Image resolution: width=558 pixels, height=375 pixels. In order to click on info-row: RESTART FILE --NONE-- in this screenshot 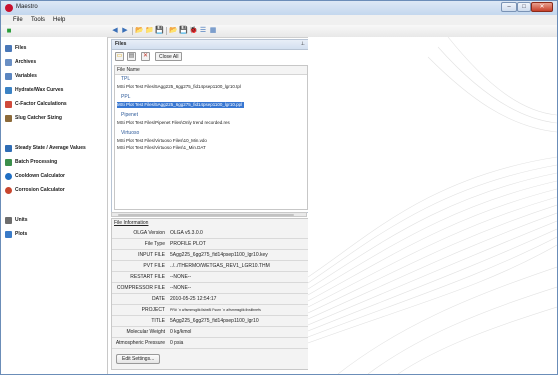, I will do `click(210, 277)`.